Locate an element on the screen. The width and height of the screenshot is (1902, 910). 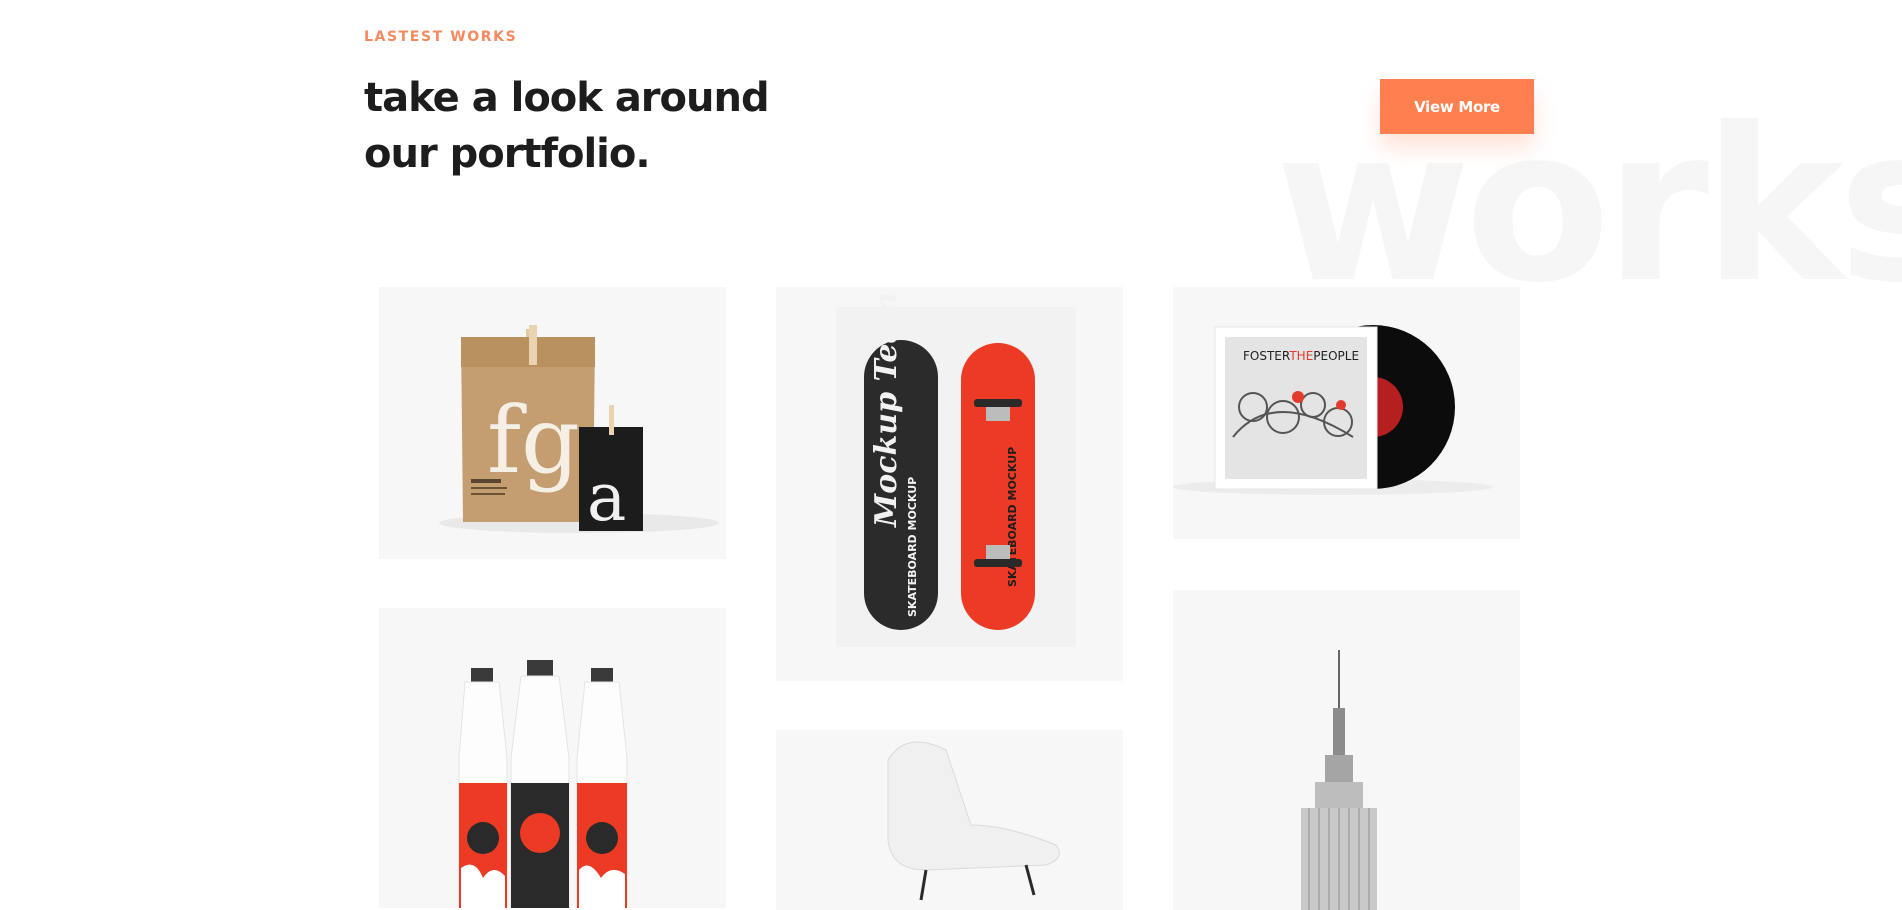
chair-image is located at coordinates (973, 821).